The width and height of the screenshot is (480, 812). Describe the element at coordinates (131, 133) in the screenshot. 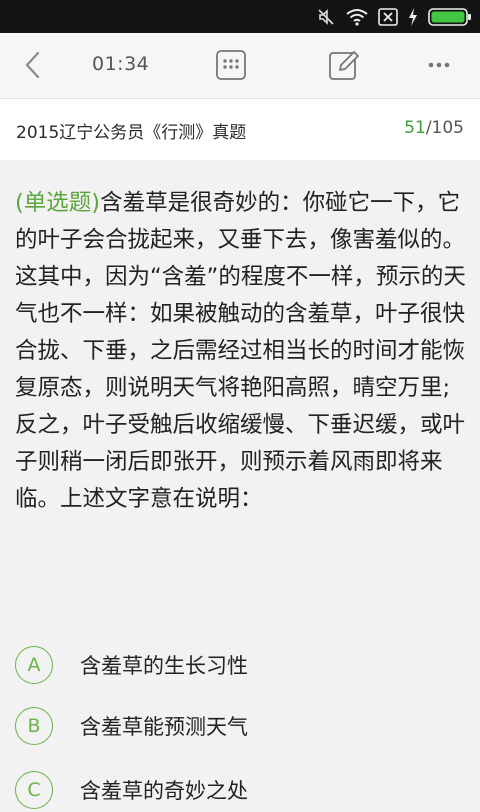

I see `exam-title: 2015辽宁公务员《行测》真题` at that location.